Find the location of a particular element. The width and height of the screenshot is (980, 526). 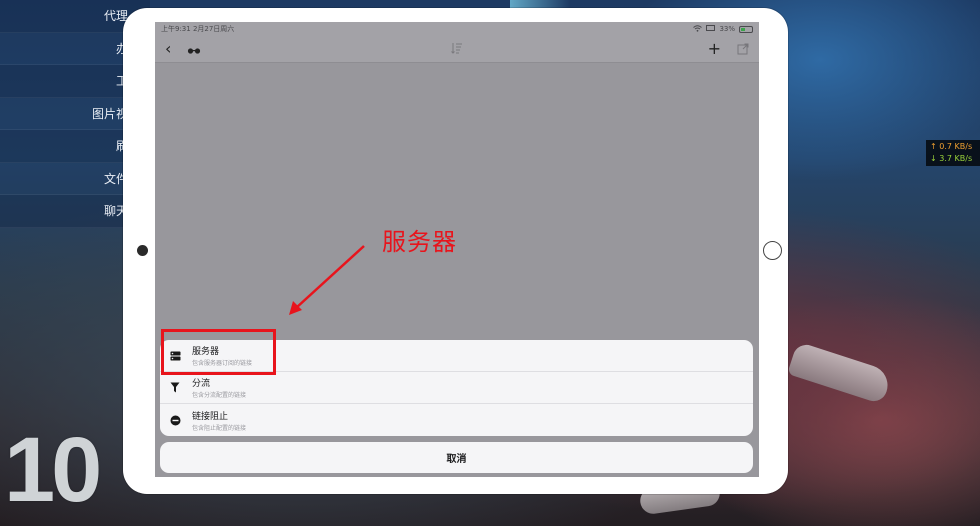

sheet-option-routing: 分流 包含分流配置的链接 is located at coordinates (456, 388).